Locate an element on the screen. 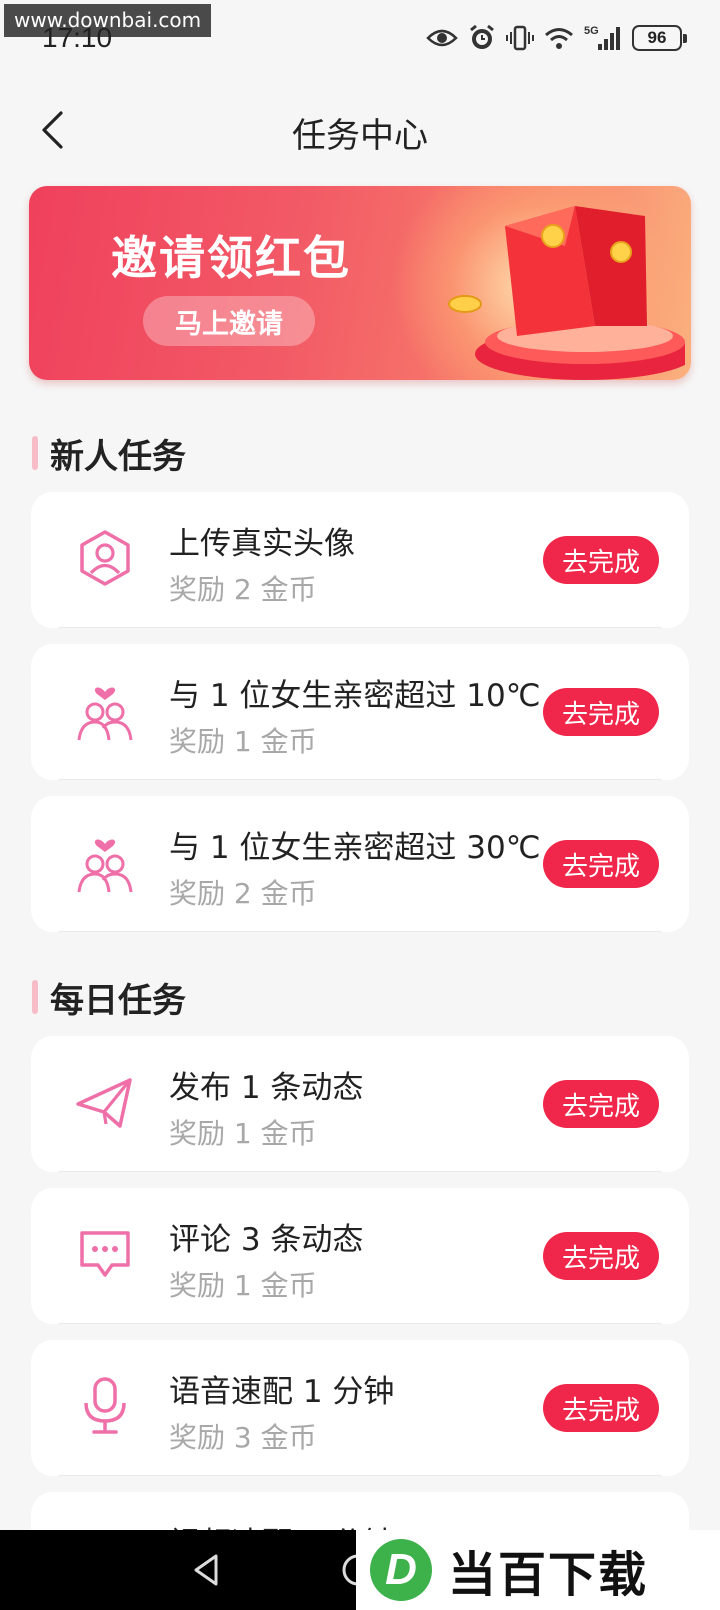 Image resolution: width=720 pixels, height=1610 pixels. comment-bubble-icon is located at coordinates (105, 1254).